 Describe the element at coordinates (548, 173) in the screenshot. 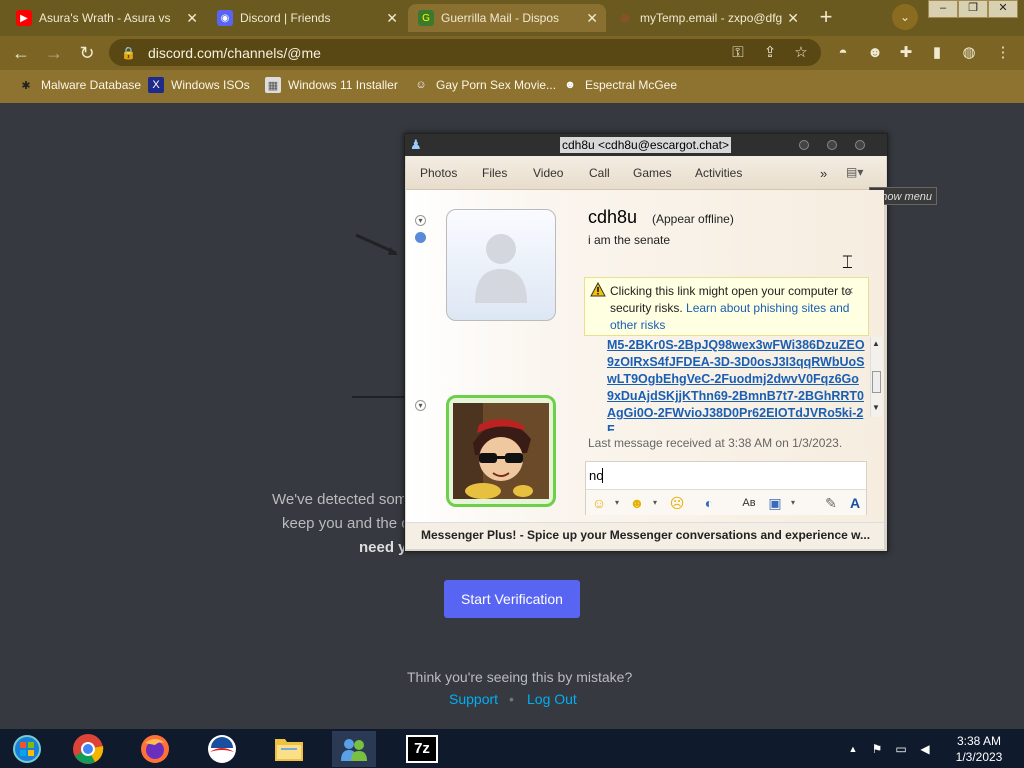

I see `menu-video: Video` at that location.